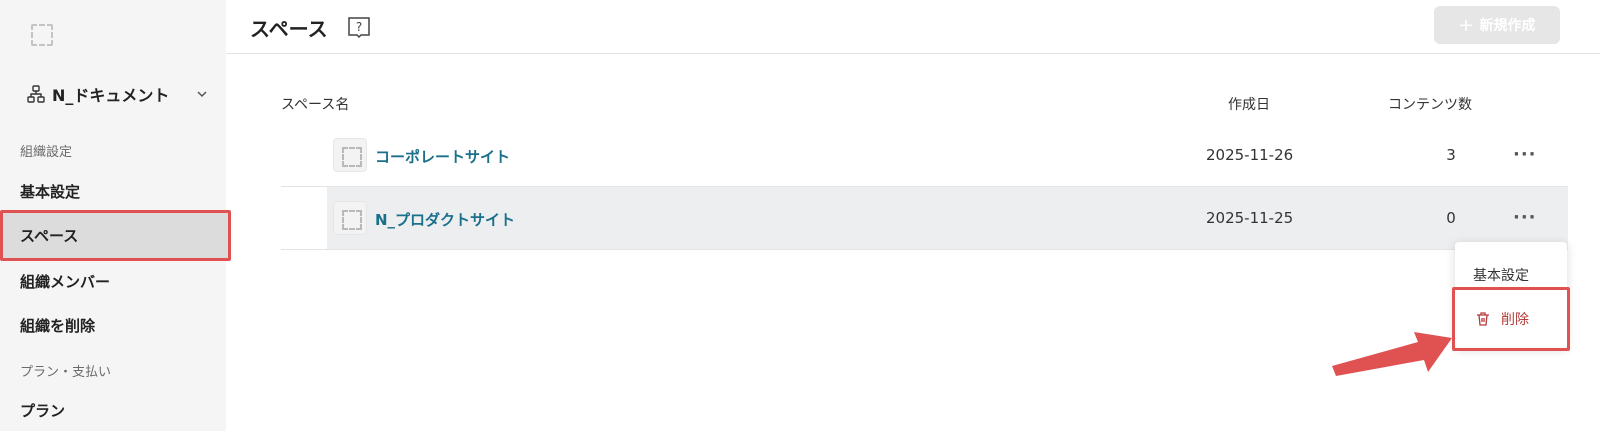  I want to click on new-space-button: + 新規作成, so click(1497, 25).